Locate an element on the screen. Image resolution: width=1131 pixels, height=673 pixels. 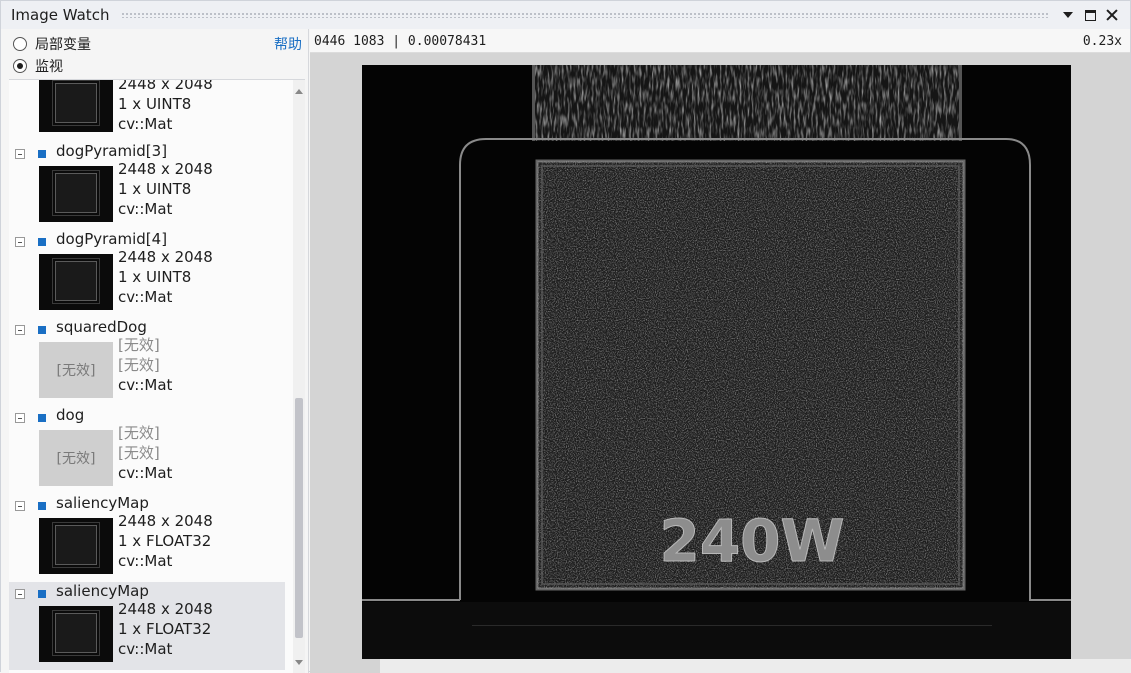
watch-item: 2448 x 20481 x UINT8cv::Mat is located at coordinates (147, 111).